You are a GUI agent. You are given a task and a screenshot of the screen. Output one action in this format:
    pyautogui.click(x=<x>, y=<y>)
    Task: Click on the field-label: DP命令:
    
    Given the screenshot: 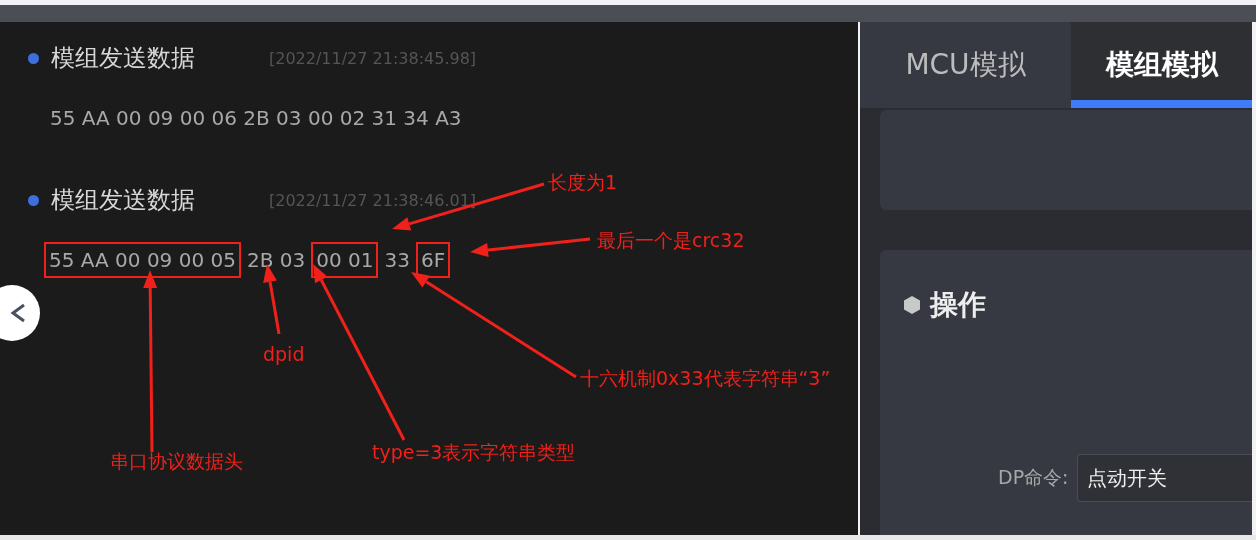 What is the action you would take?
    pyautogui.click(x=1033, y=477)
    